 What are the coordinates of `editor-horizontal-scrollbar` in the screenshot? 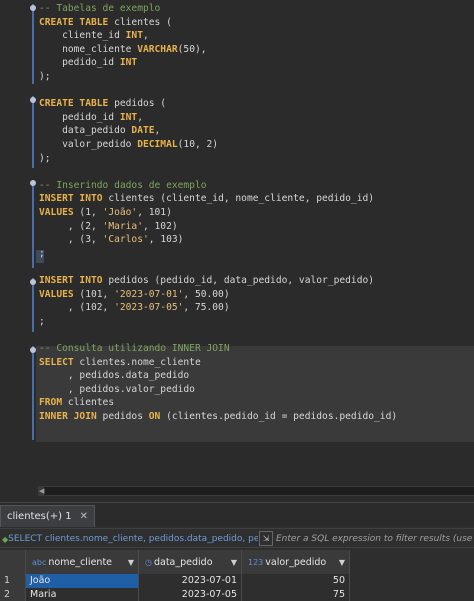 It's located at (256, 491).